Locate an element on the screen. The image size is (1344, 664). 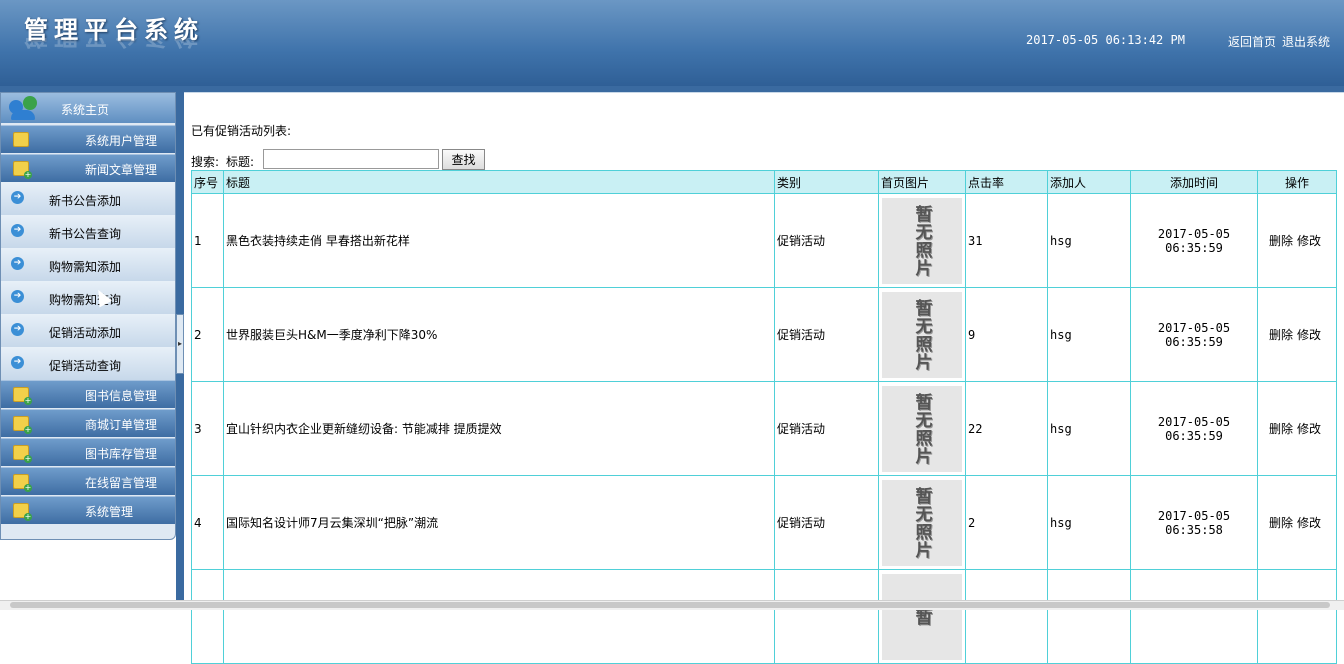
header-links: 返回首页 退出系统 is located at coordinates (1282, 41).